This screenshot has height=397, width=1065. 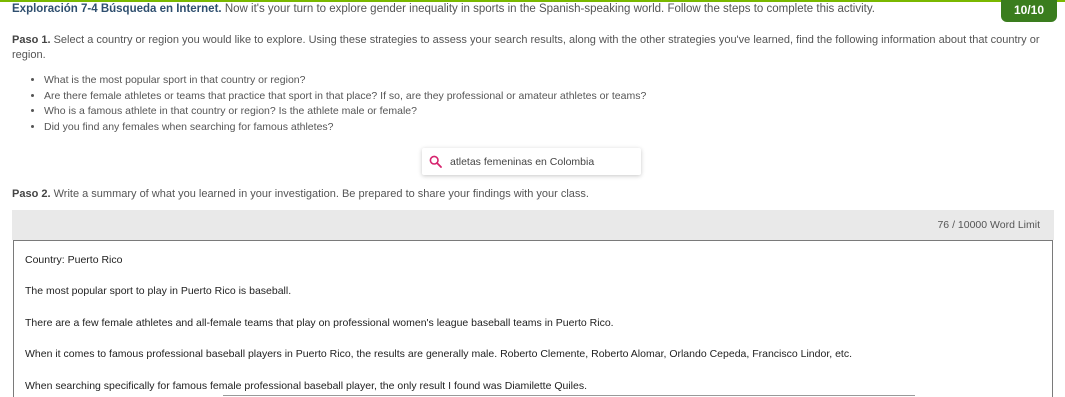 What do you see at coordinates (533, 225) in the screenshot?
I see `editor-toolbar: 76 / 10000 Word Limit` at bounding box center [533, 225].